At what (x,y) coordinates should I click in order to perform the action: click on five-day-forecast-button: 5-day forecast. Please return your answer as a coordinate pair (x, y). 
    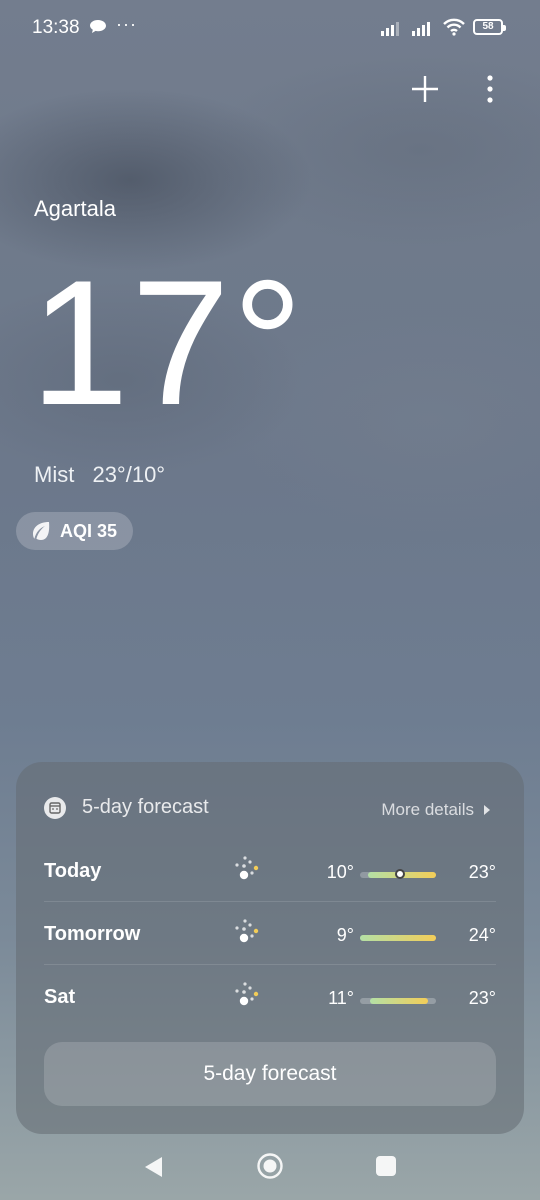
    Looking at the image, I should click on (270, 1074).